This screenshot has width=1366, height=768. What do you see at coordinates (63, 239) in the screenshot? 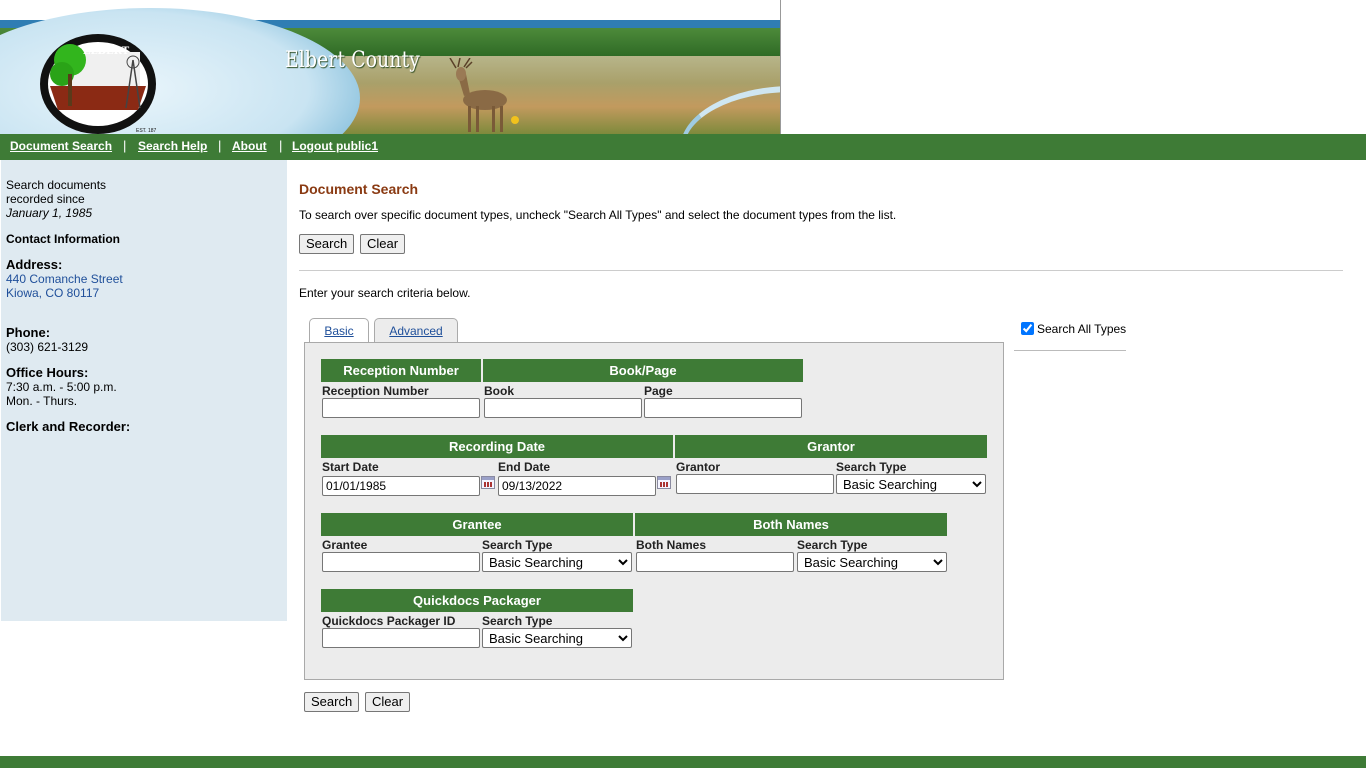
I see `contact-heading: Contact Information` at bounding box center [63, 239].